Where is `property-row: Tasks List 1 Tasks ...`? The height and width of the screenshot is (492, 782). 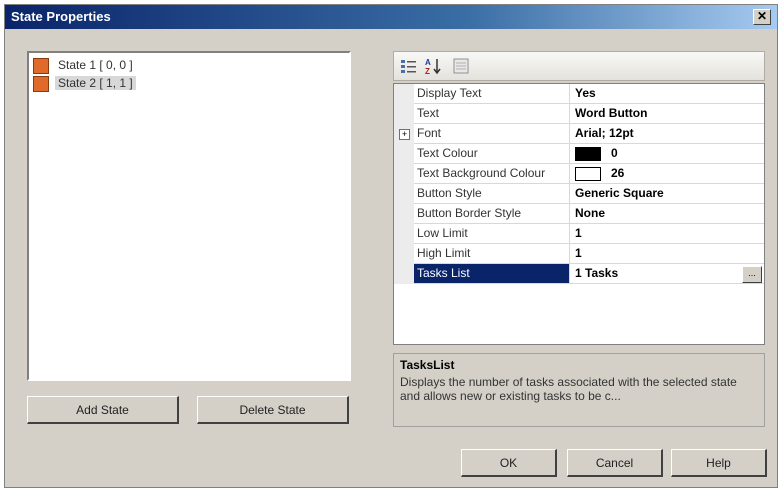 property-row: Tasks List 1 Tasks ... is located at coordinates (579, 274).